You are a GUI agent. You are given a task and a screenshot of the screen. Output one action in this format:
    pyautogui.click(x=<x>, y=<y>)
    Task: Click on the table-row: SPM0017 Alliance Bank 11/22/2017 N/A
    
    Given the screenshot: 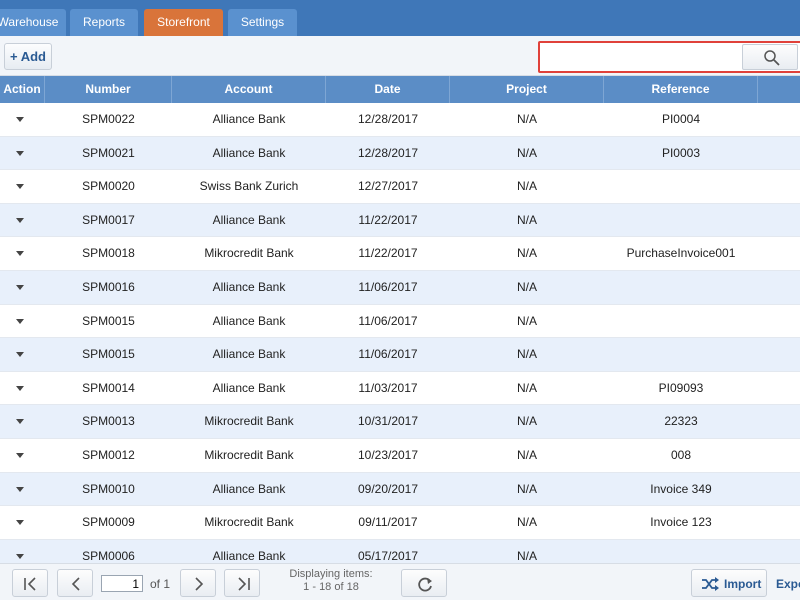 What is the action you would take?
    pyautogui.click(x=400, y=220)
    